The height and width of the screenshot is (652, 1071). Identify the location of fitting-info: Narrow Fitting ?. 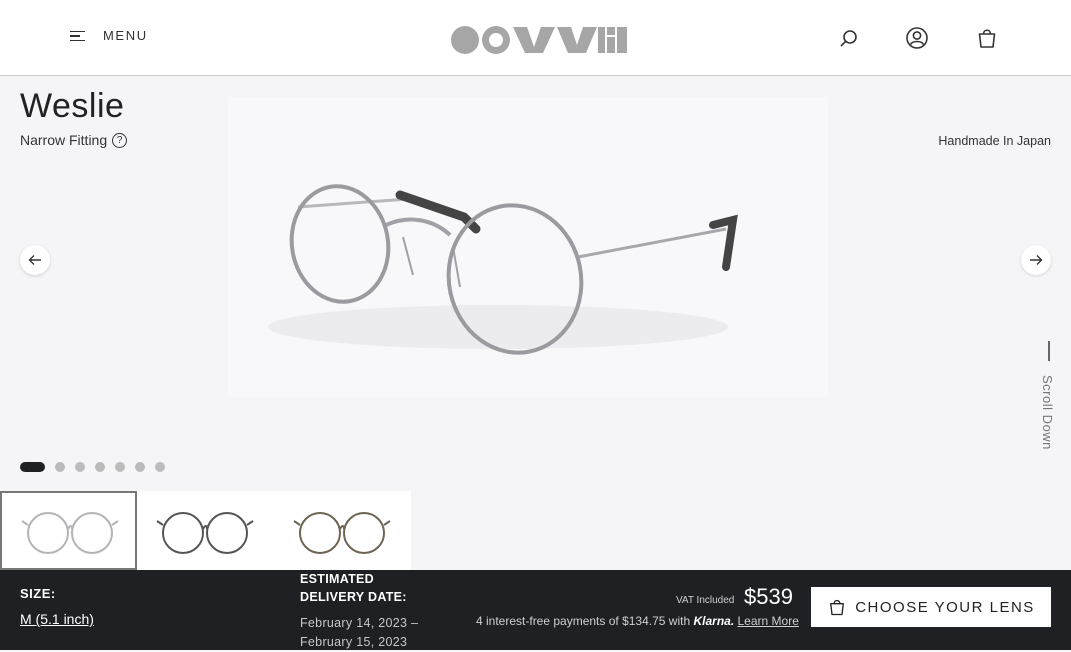
(74, 140).